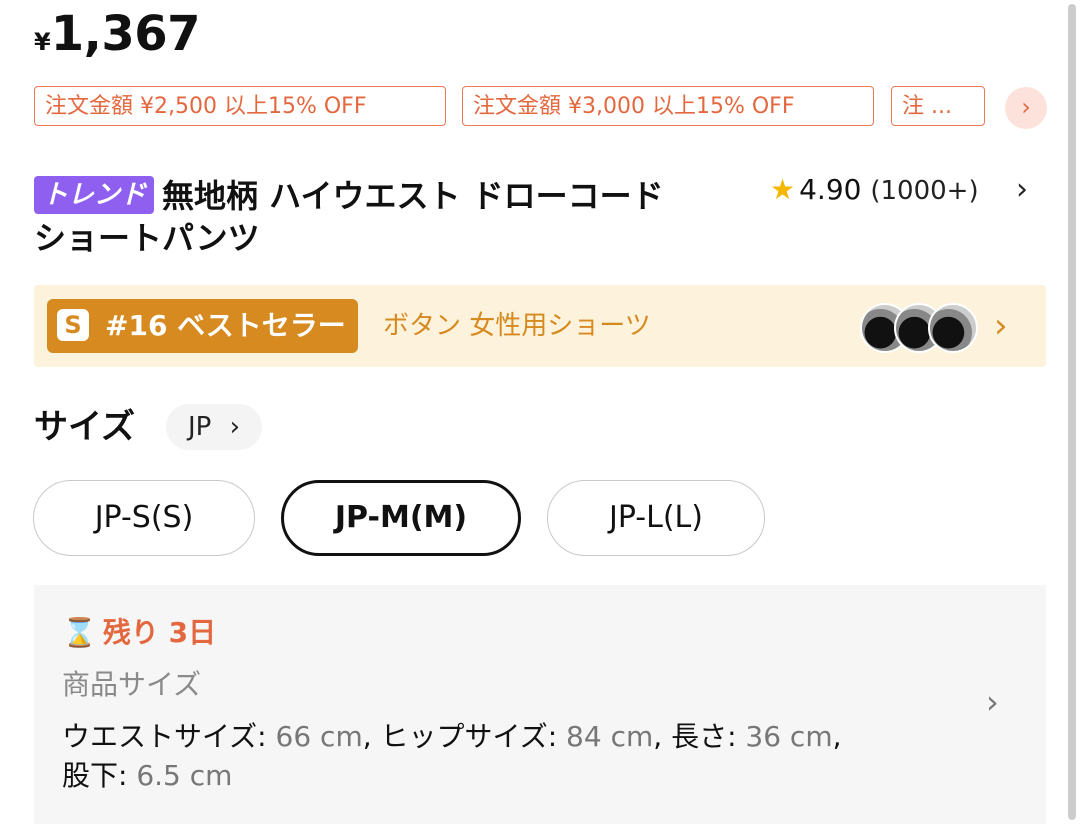 This screenshot has width=1080, height=824. Describe the element at coordinates (84, 427) in the screenshot. I see `size-label: サイズ` at that location.